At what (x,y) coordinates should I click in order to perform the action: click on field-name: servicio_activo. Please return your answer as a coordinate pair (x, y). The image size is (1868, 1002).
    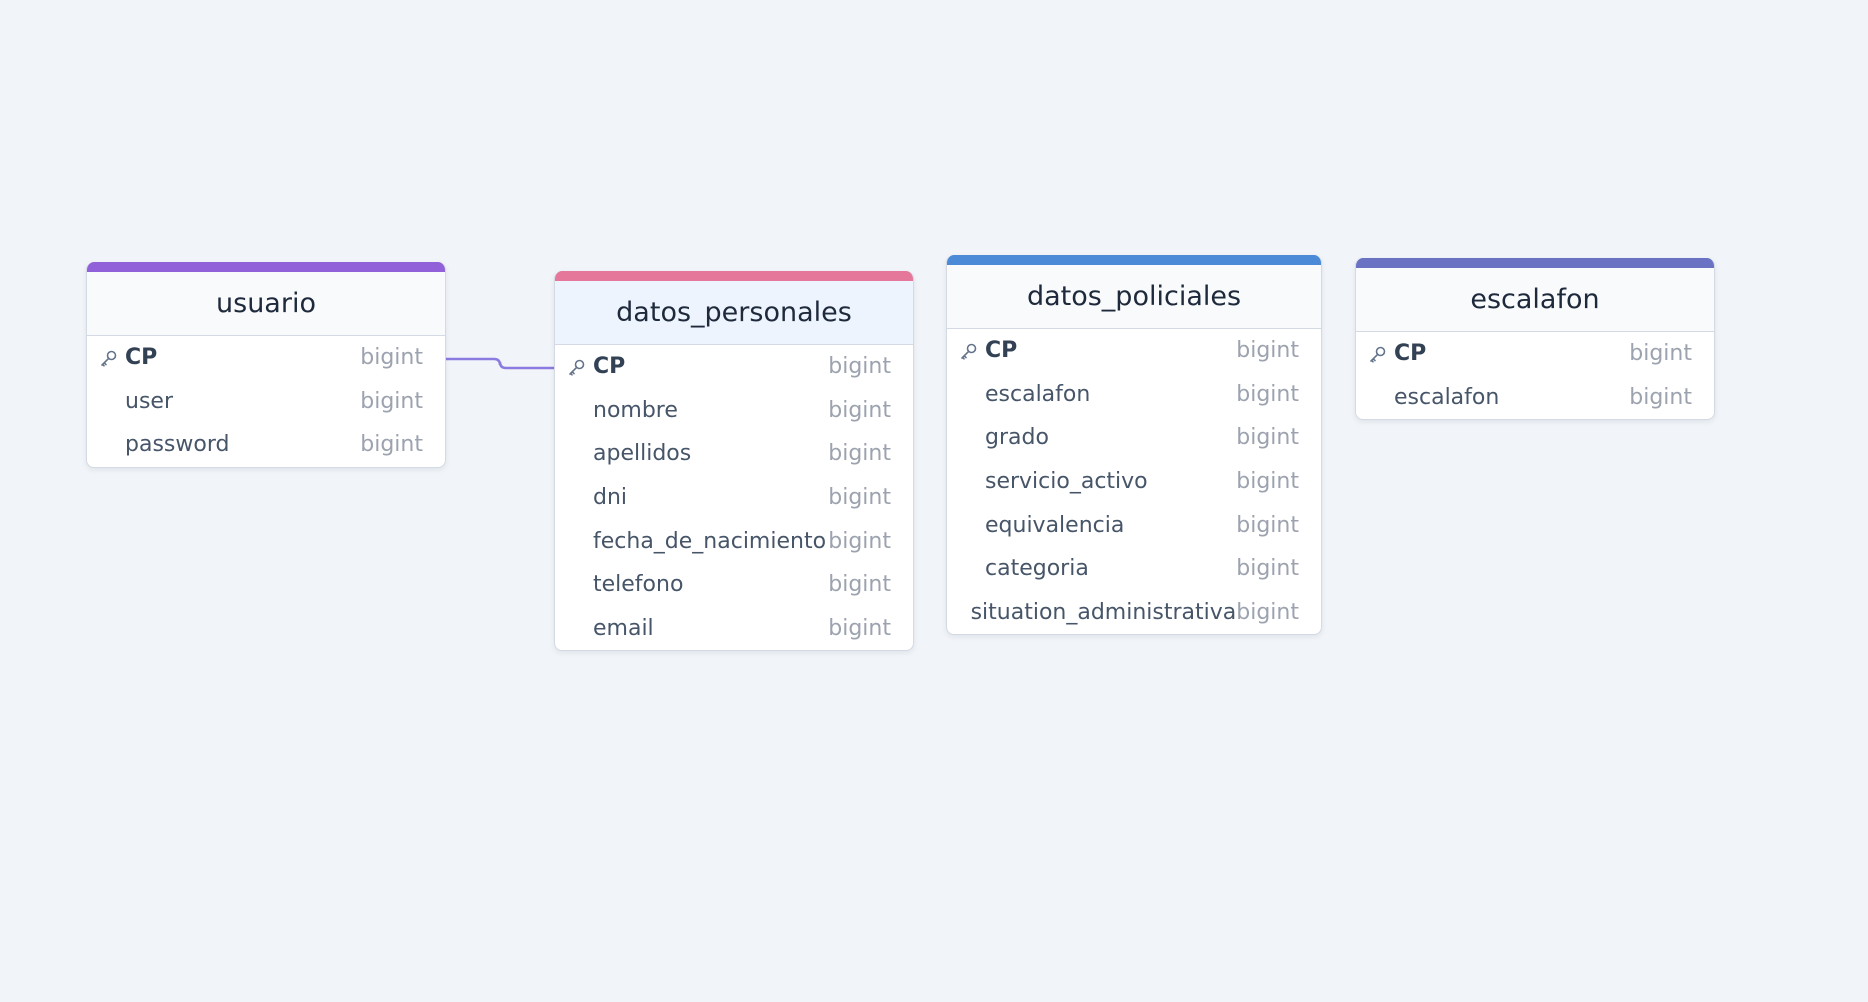
    Looking at the image, I should click on (1066, 482).